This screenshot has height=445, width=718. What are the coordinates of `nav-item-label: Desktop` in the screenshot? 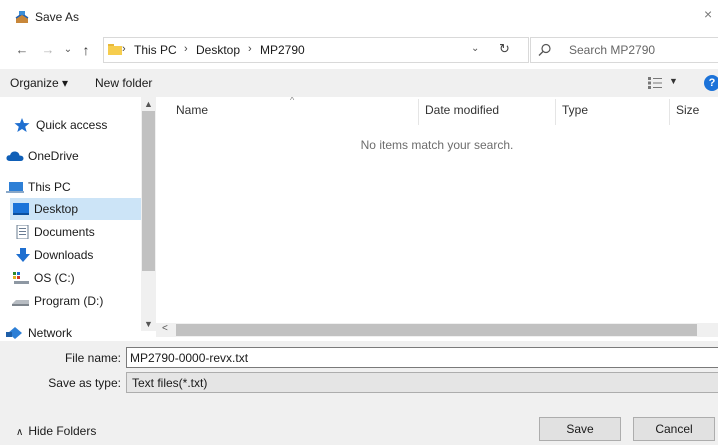 It's located at (56, 209).